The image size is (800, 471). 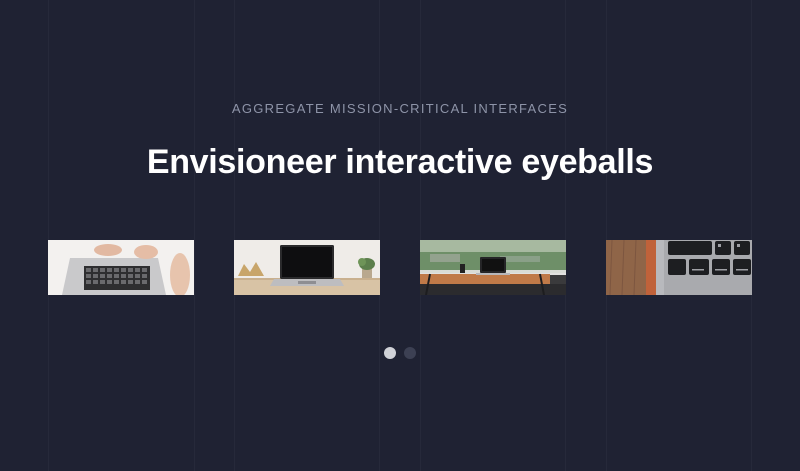 I want to click on laptop-window-view-photo, so click(x=493, y=267).